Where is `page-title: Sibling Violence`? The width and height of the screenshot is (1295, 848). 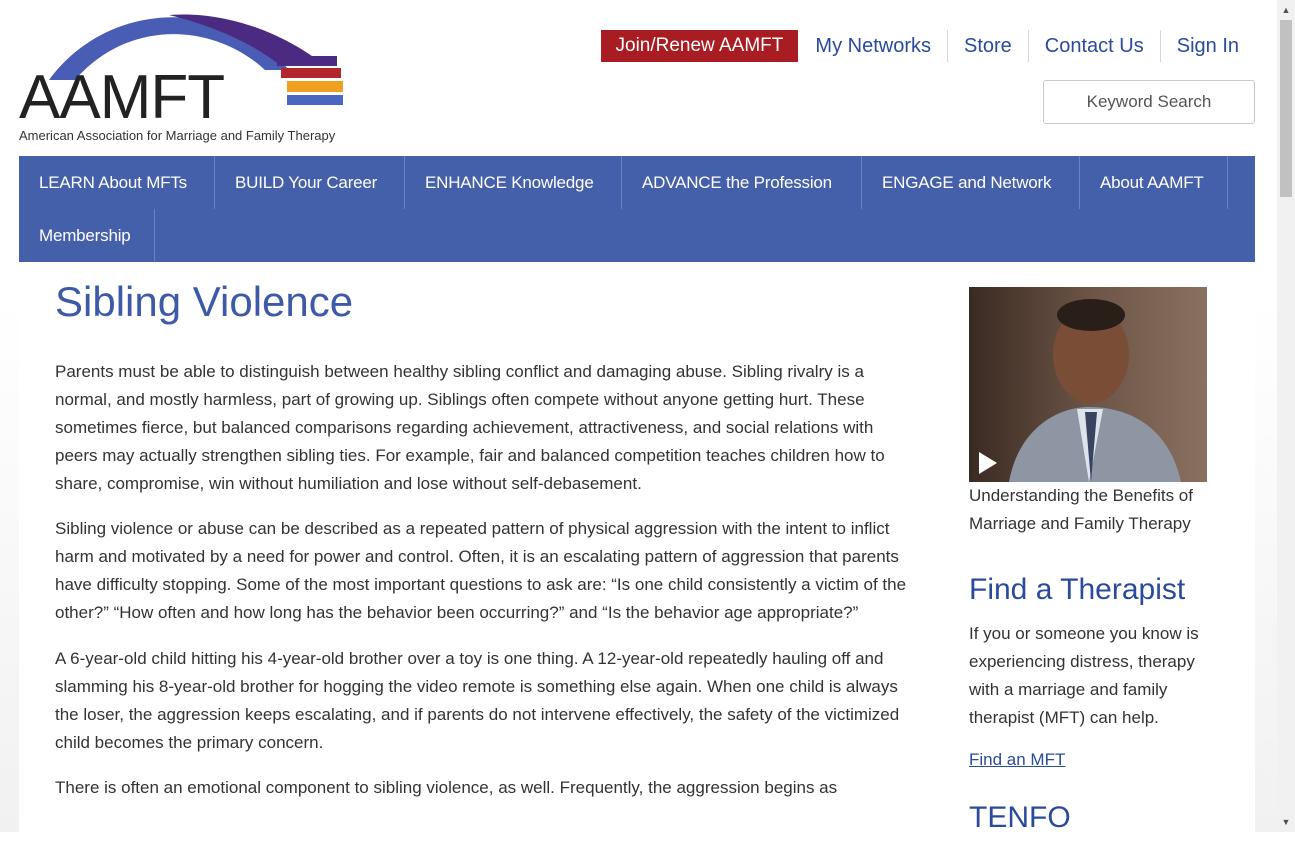
page-title: Sibling Violence is located at coordinates (204, 301).